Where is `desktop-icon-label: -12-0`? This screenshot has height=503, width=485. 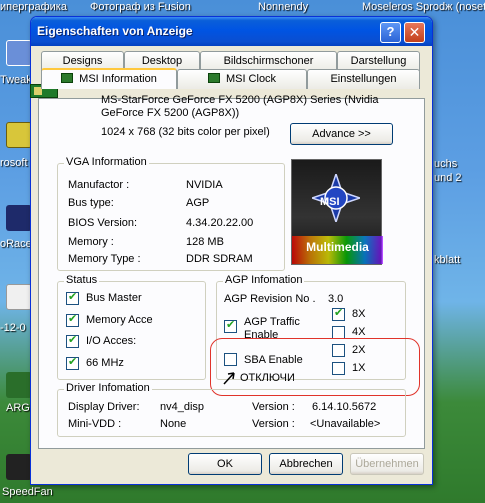 desktop-icon-label: -12-0 is located at coordinates (13, 328).